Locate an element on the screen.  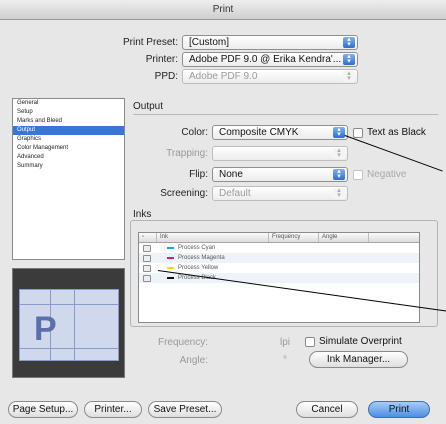
color-popup: Composite CMYK ▴ ▾ is located at coordinates (280, 132).